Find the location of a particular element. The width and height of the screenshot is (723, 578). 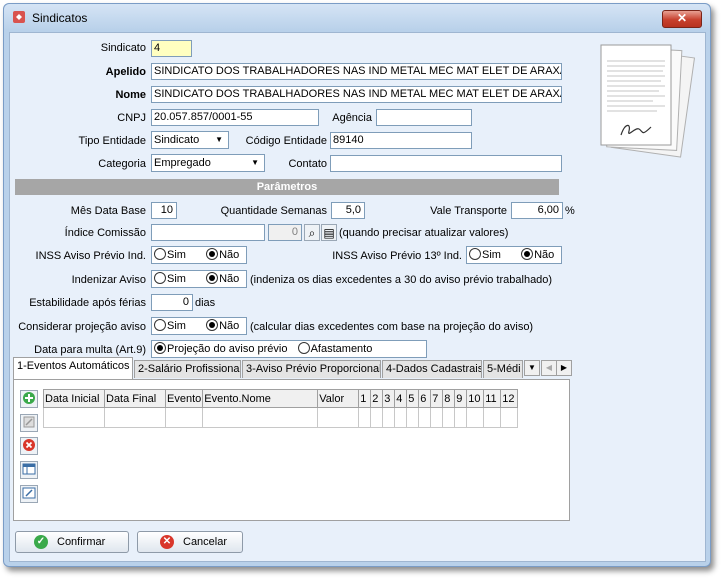

indenizar-nao-radio is located at coordinates (212, 278).